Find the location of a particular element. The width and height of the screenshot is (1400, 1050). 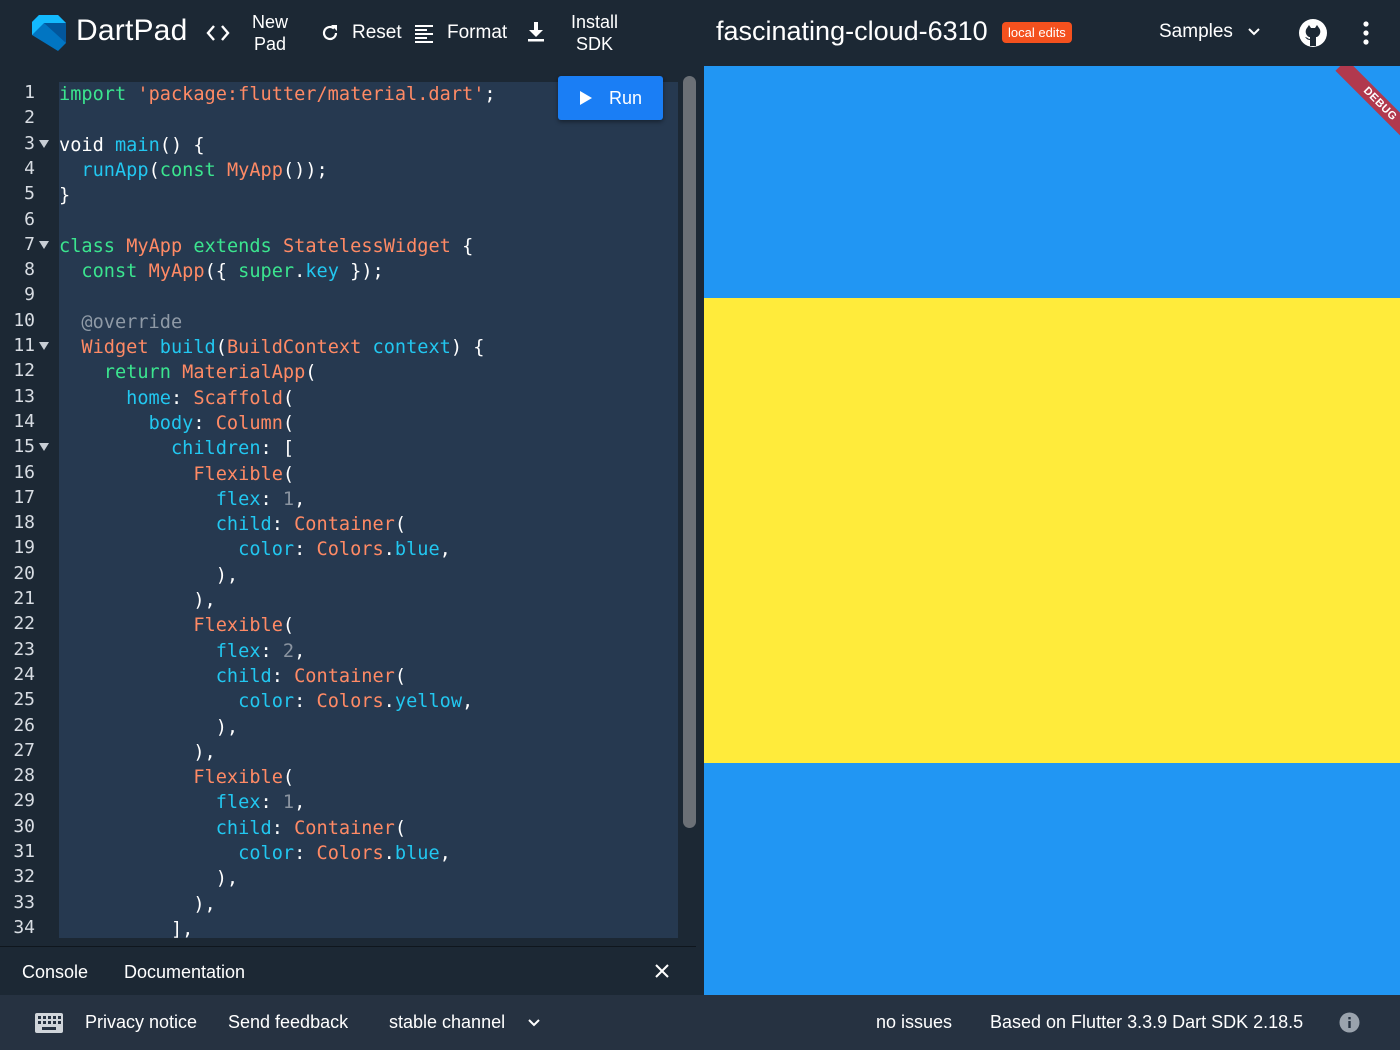

keyboard-icon is located at coordinates (49, 1025).